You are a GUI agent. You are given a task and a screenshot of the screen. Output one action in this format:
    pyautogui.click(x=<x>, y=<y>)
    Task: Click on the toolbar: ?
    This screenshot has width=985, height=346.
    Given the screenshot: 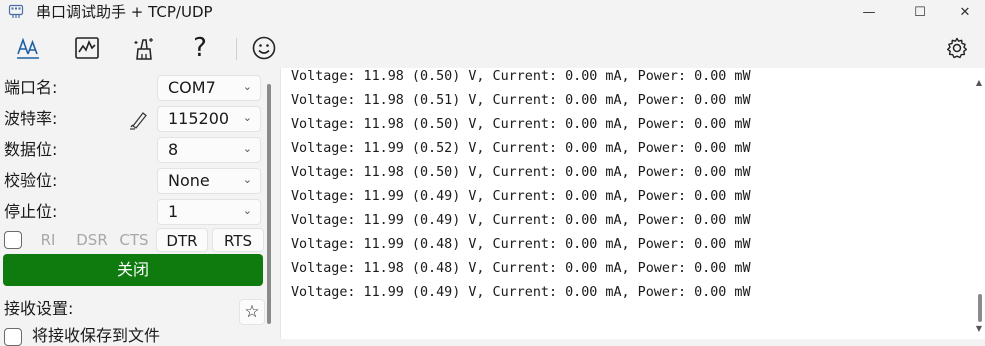 What is the action you would take?
    pyautogui.click(x=492, y=48)
    